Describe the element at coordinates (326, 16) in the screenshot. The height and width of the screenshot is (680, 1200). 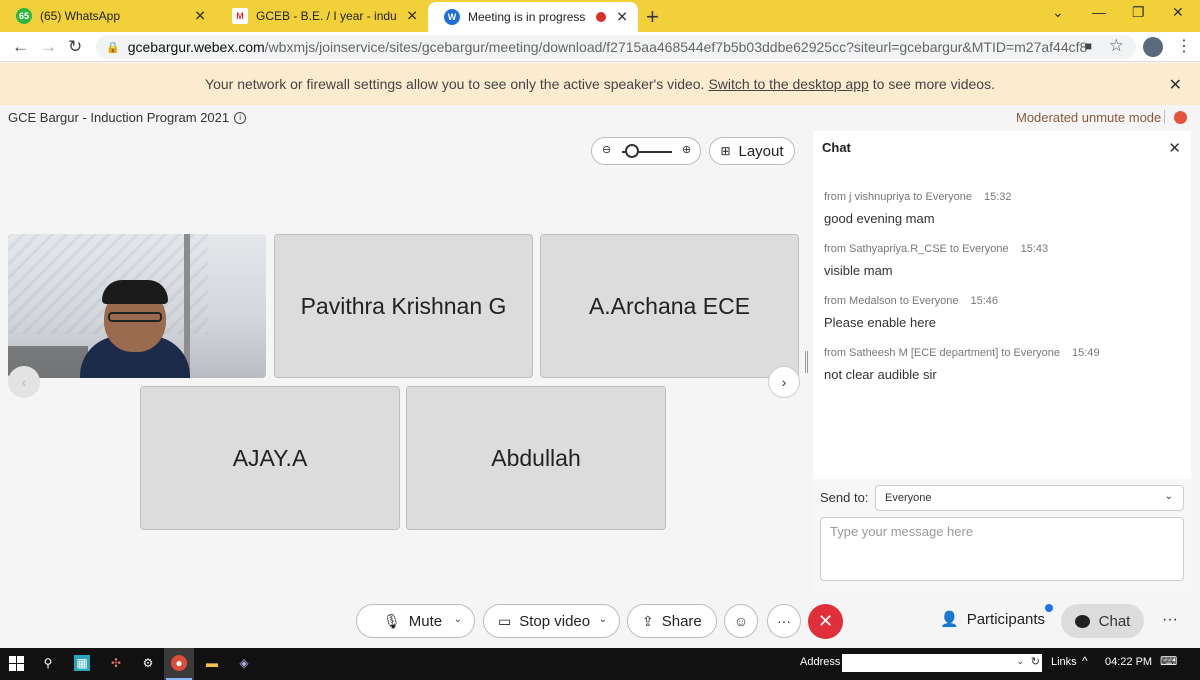
I see `tab-title: GCEB - B.E. / I year - induction pr` at that location.